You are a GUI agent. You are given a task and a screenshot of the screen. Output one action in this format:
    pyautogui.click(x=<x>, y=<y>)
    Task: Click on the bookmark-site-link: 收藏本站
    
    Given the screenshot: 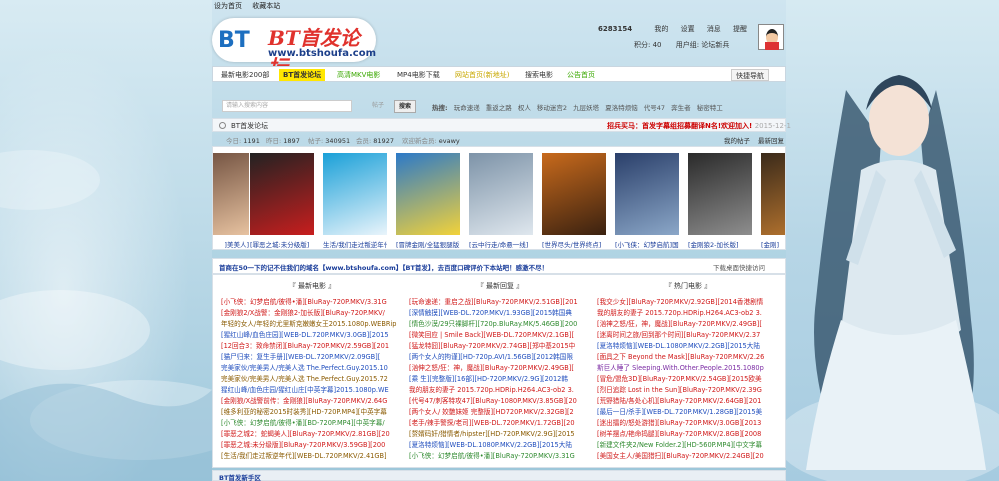 What is the action you would take?
    pyautogui.click(x=266, y=6)
    